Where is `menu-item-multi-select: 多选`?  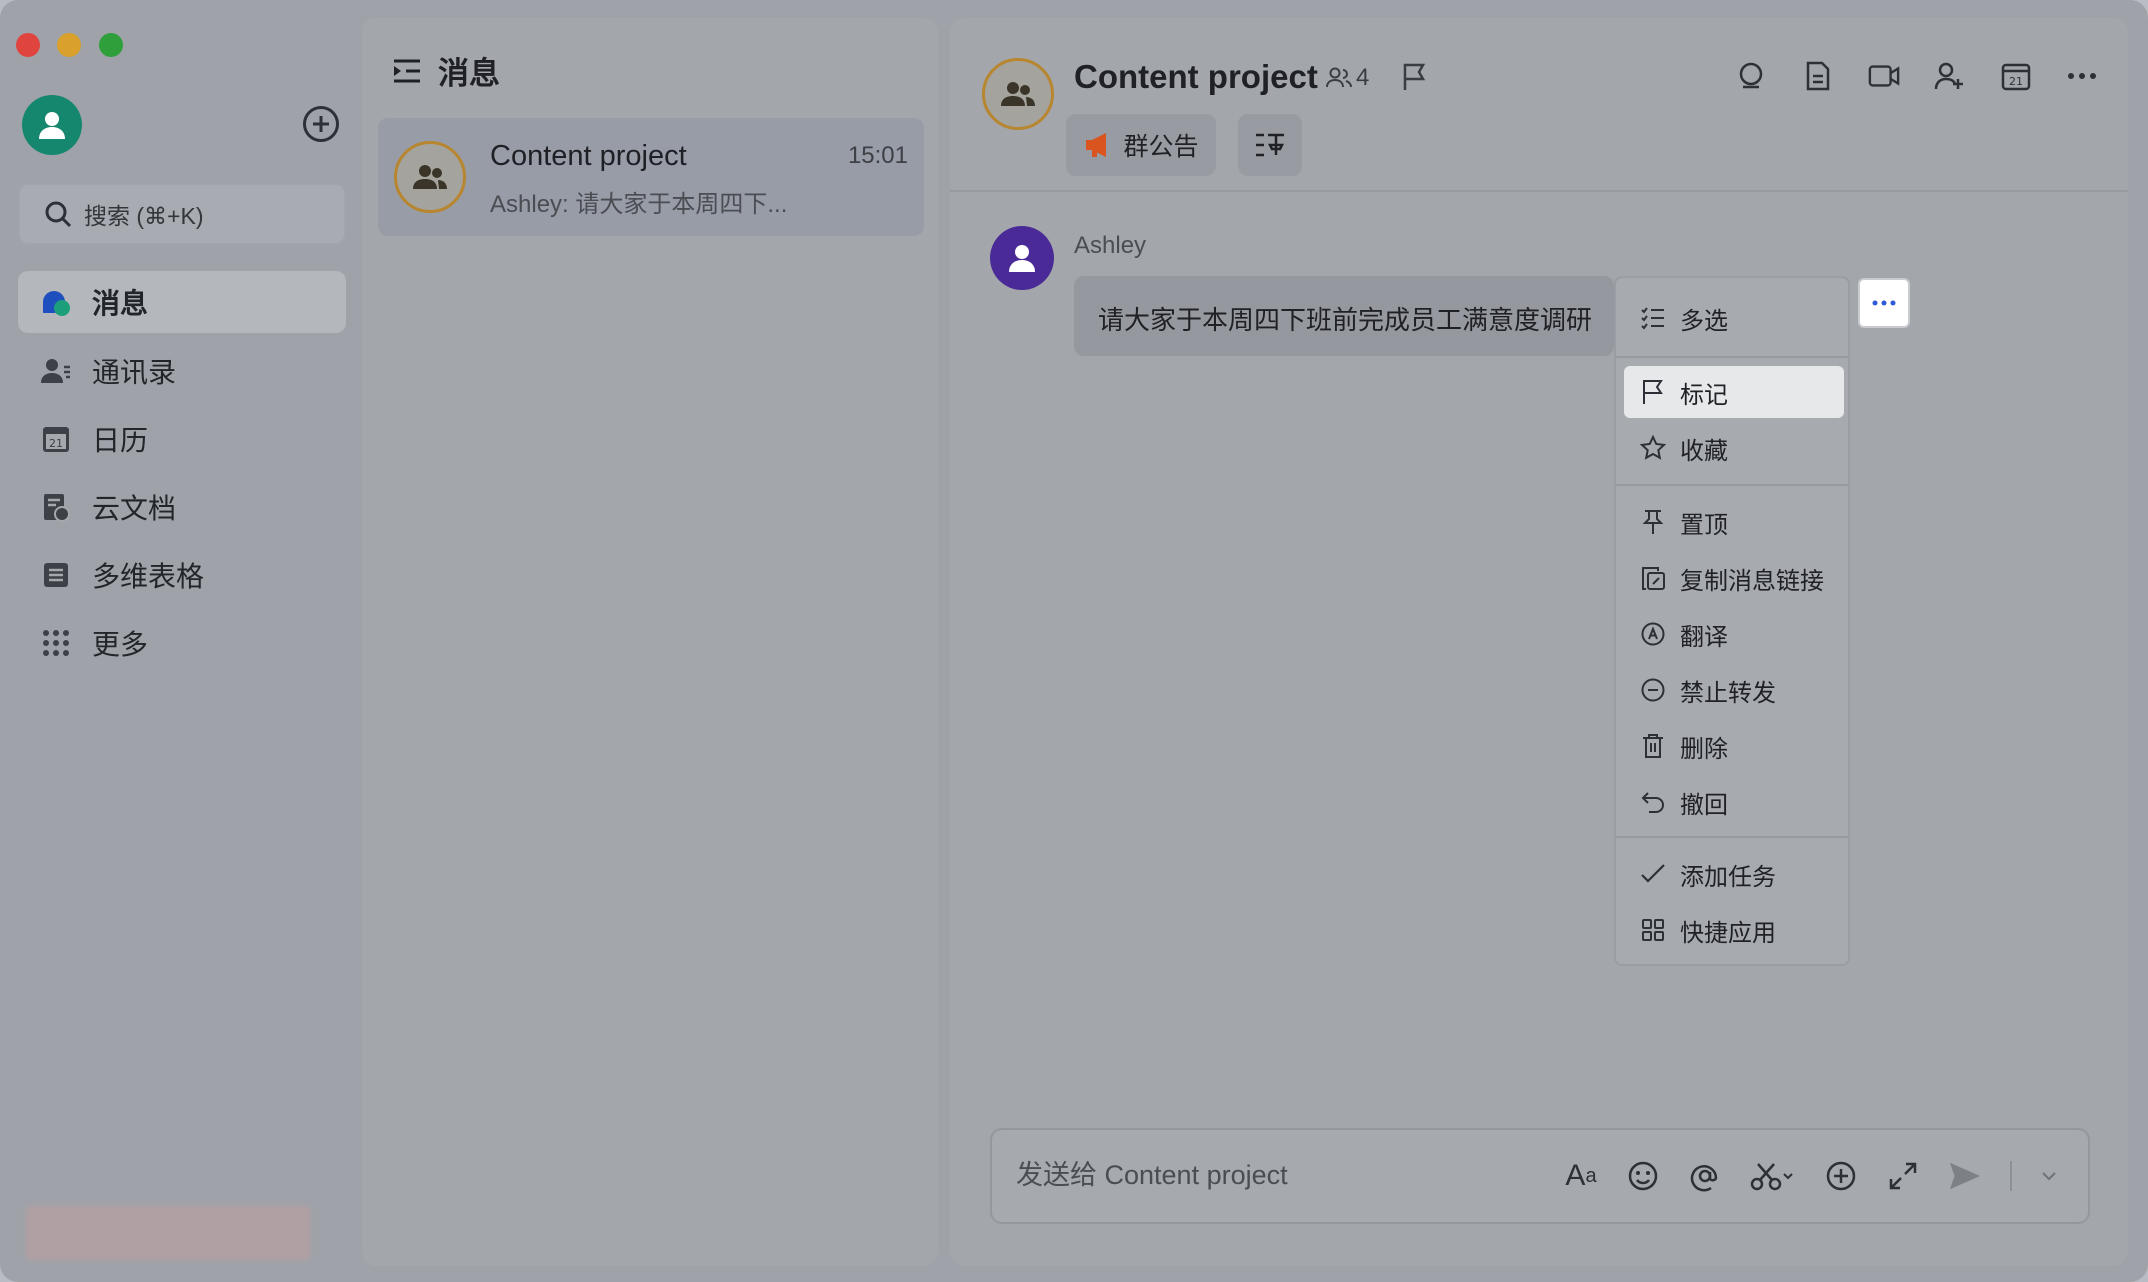 menu-item-multi-select: 多选 is located at coordinates (1734, 318).